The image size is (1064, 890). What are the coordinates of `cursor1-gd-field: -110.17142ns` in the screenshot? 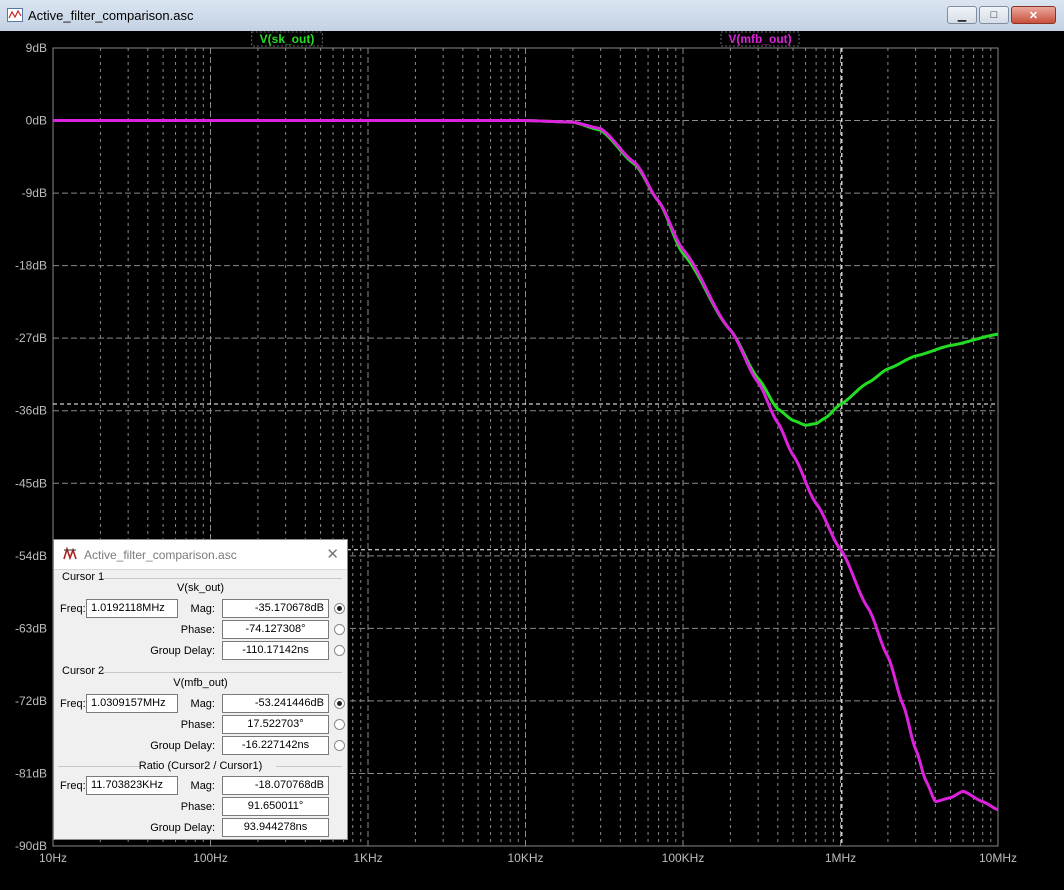 It's located at (275, 650).